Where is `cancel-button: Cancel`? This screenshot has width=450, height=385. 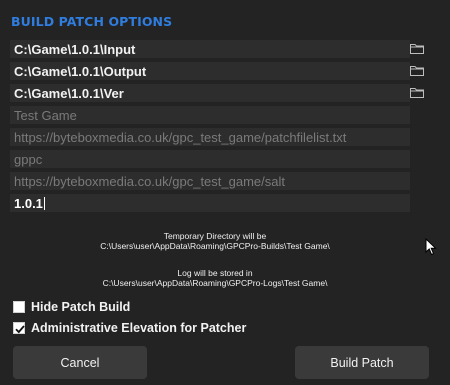 cancel-button: Cancel is located at coordinates (80, 362).